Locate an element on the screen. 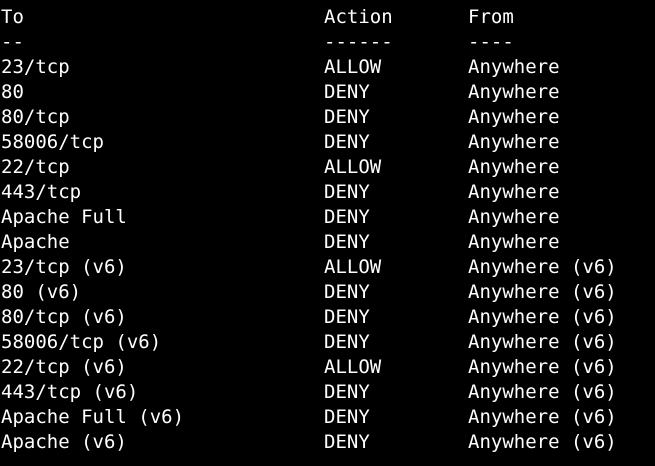 This screenshot has height=466, width=655. rule-row: 23/tcp (v6) ALLOW Anywhere (v6) is located at coordinates (327, 267).